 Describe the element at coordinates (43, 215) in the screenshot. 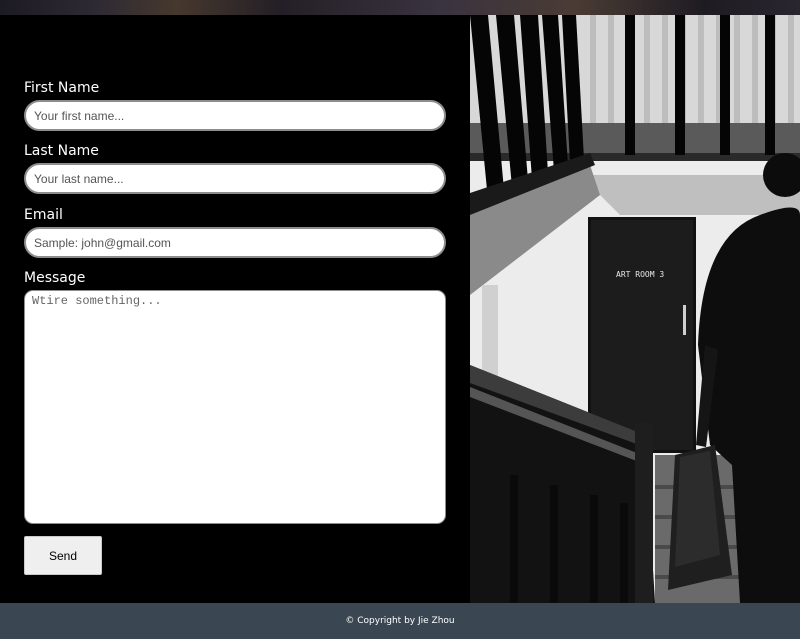

I see `email-label: Email` at that location.